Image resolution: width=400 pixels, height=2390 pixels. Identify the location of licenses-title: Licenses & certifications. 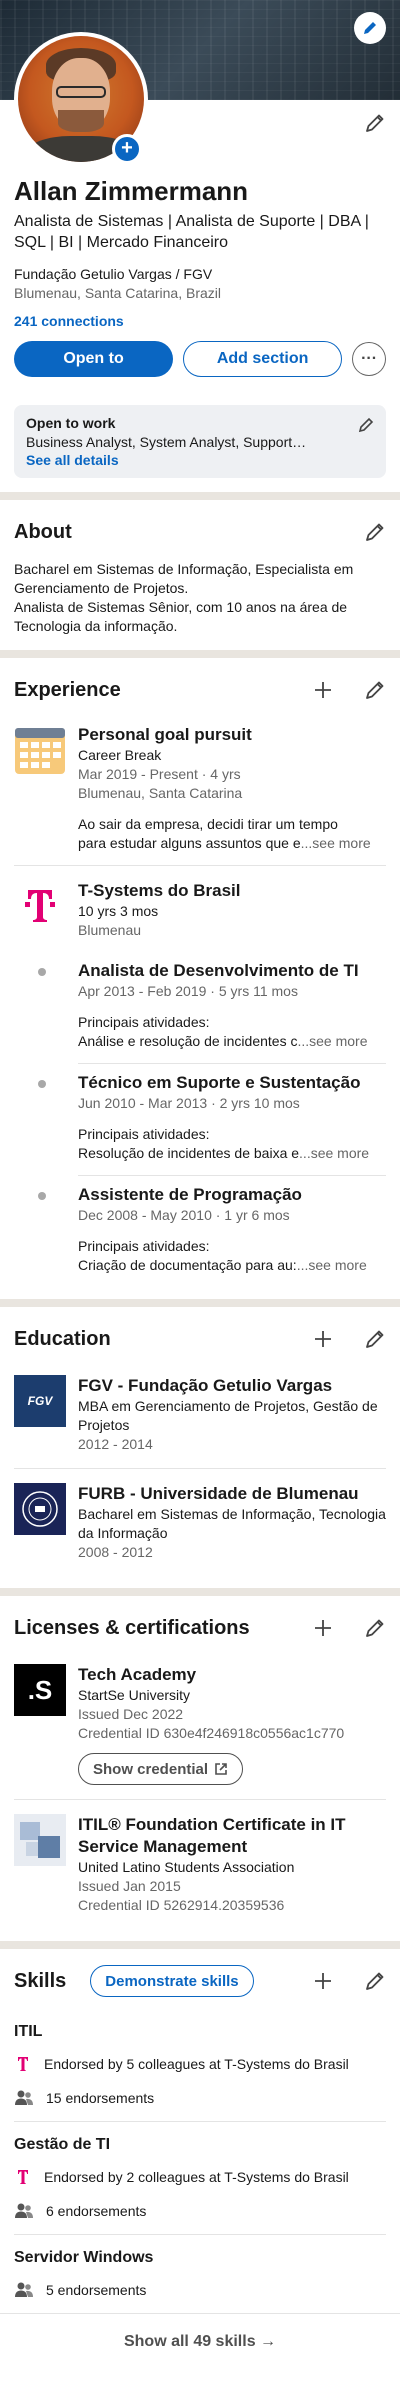
(132, 1627).